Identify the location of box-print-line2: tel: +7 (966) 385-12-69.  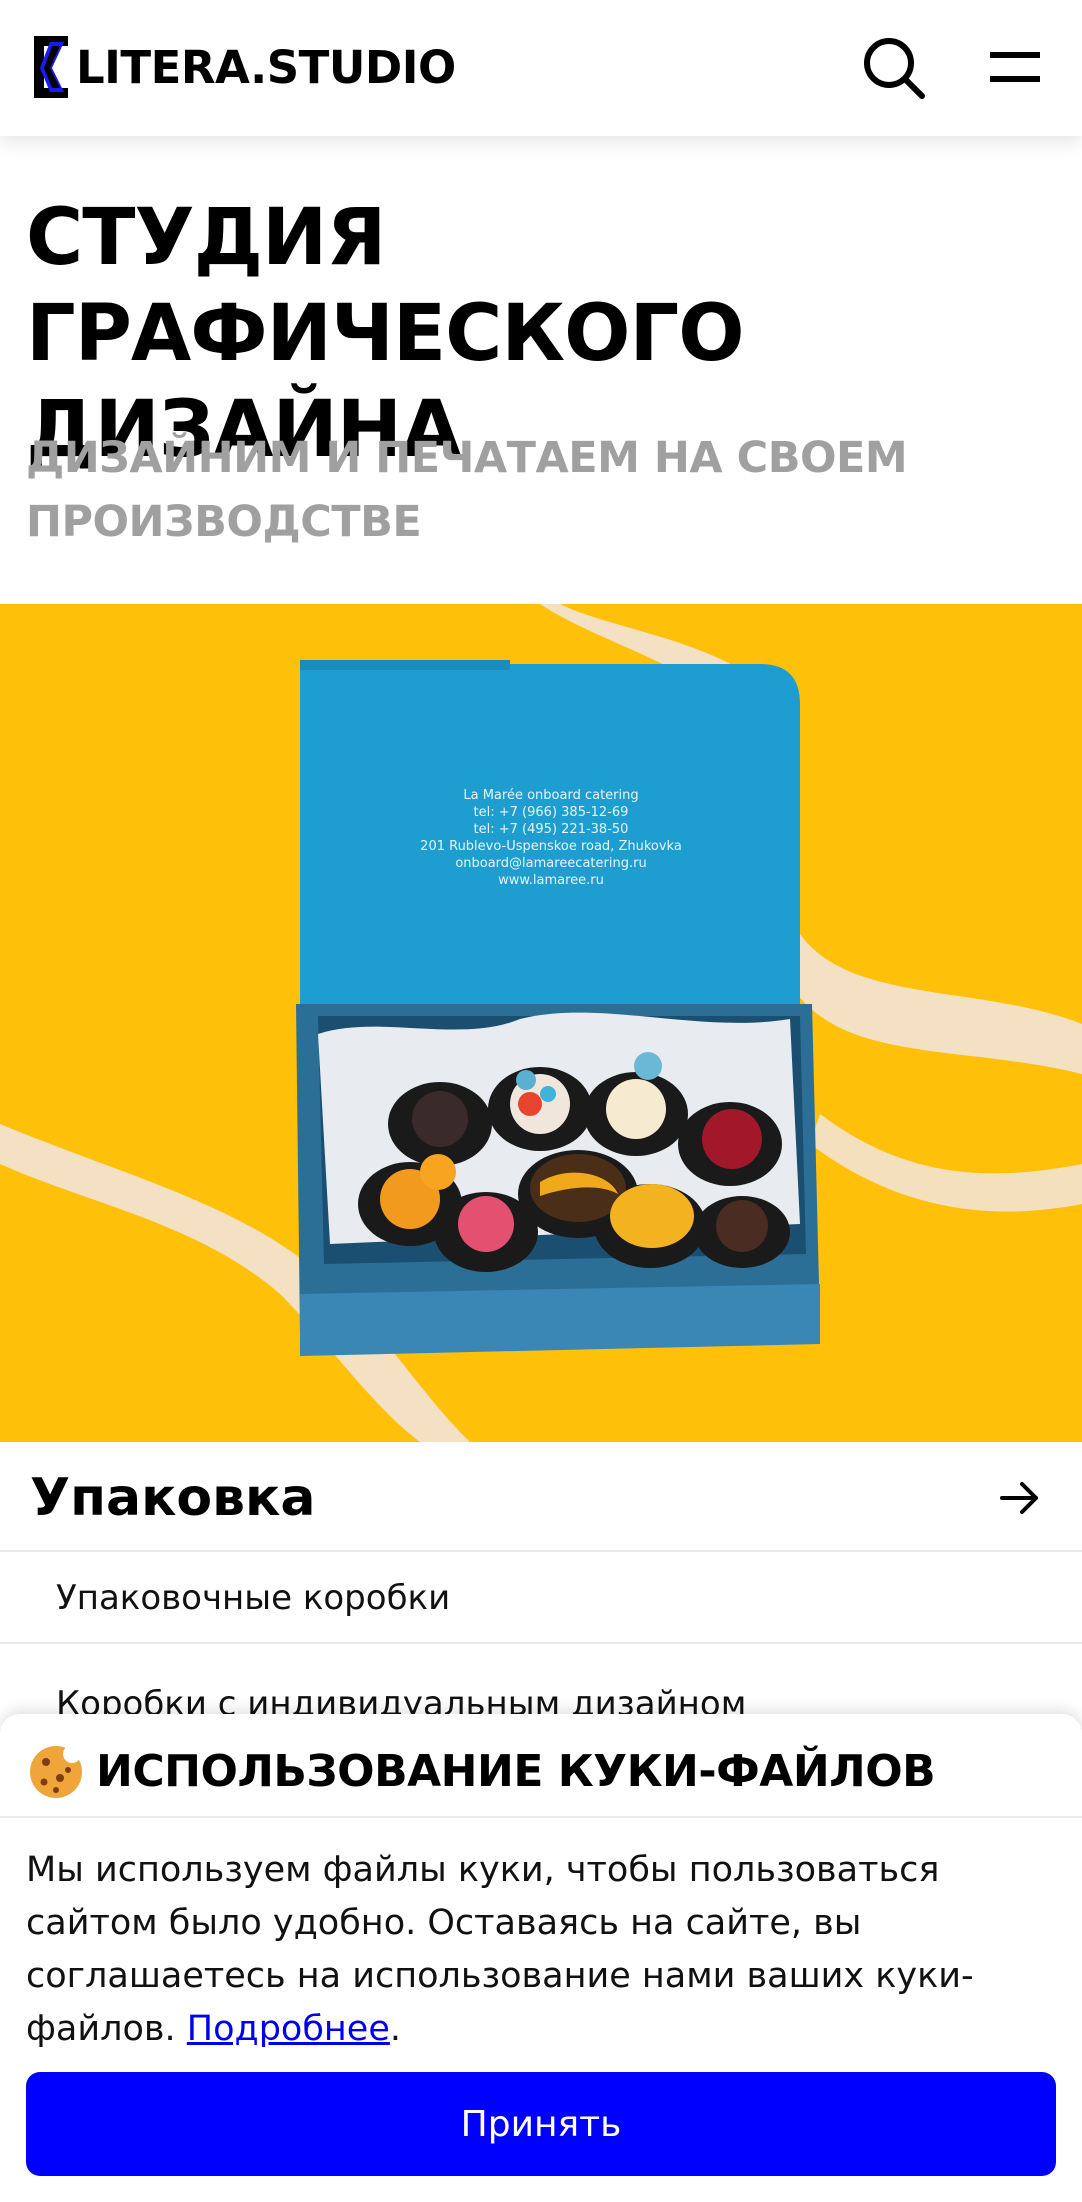
(551, 812).